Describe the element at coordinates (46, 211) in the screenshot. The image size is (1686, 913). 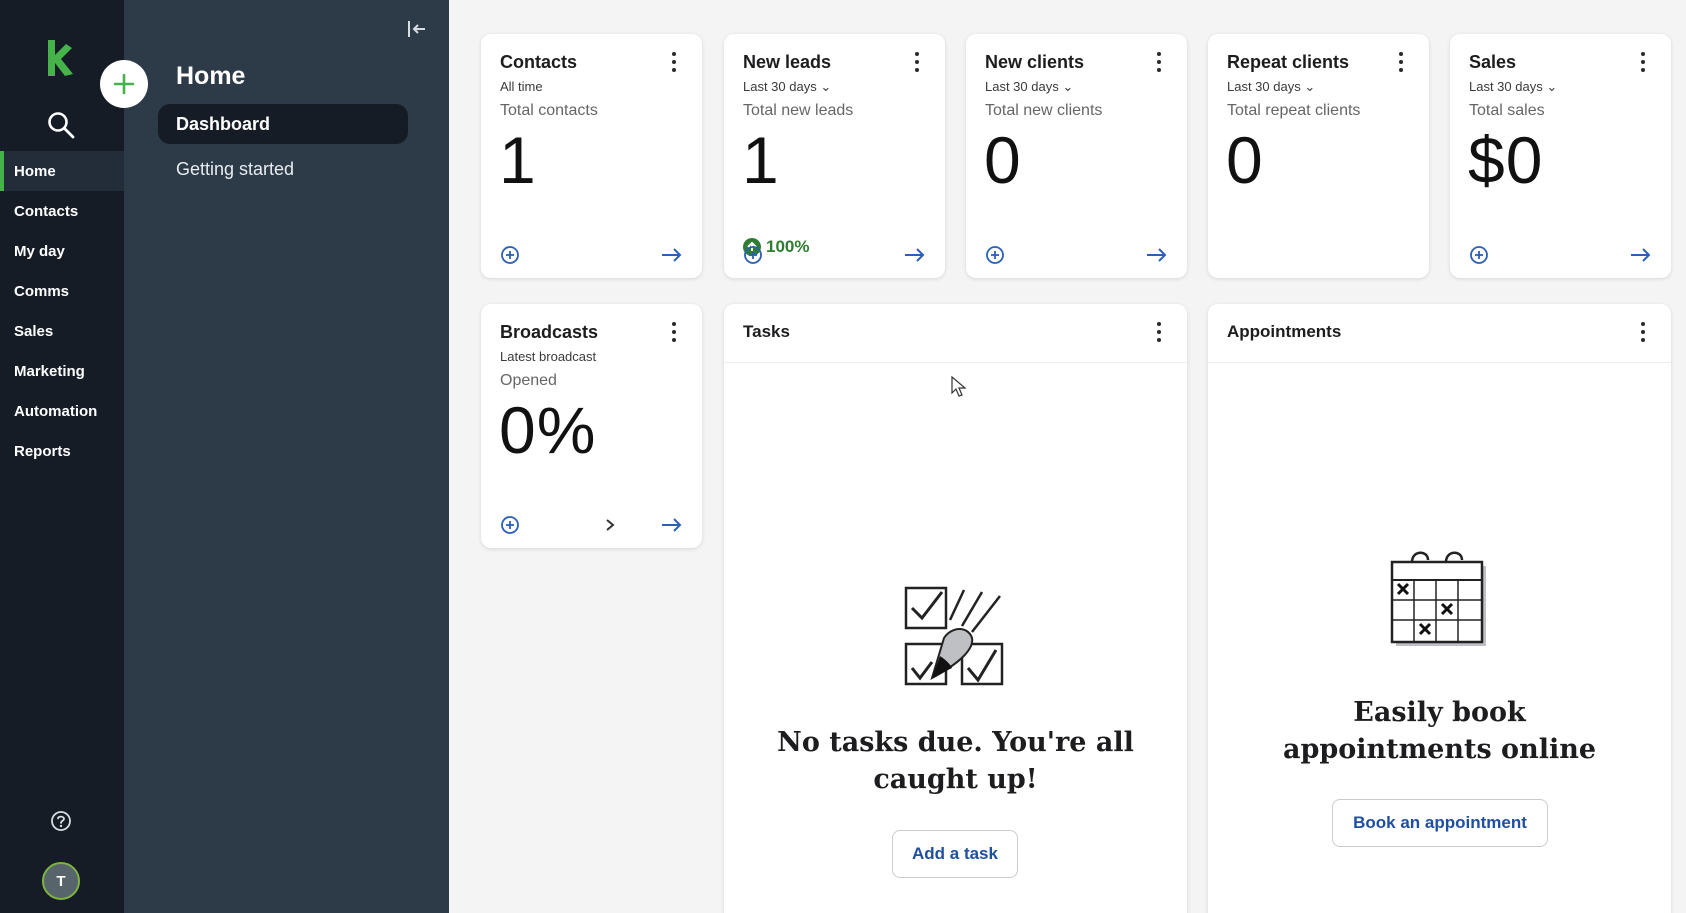
I see `sidebar-item-label: Contacts` at that location.